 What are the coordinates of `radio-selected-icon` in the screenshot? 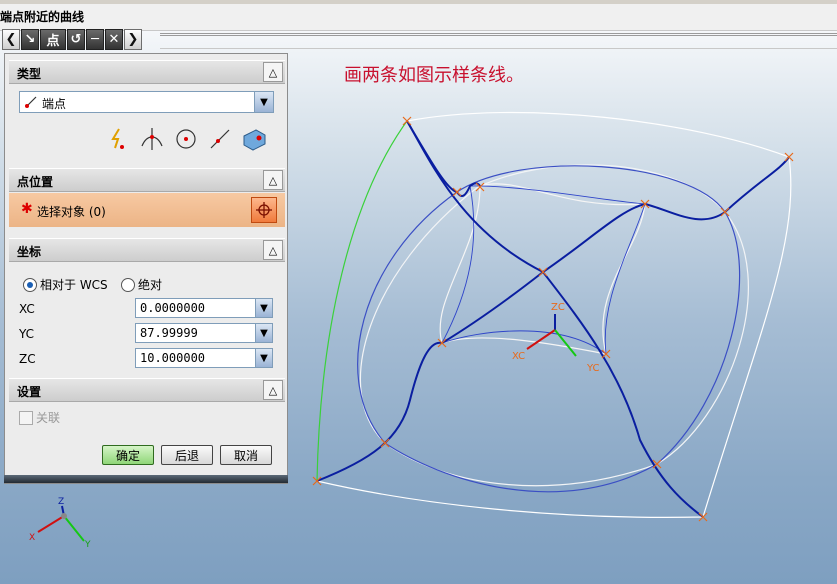 It's located at (30, 284).